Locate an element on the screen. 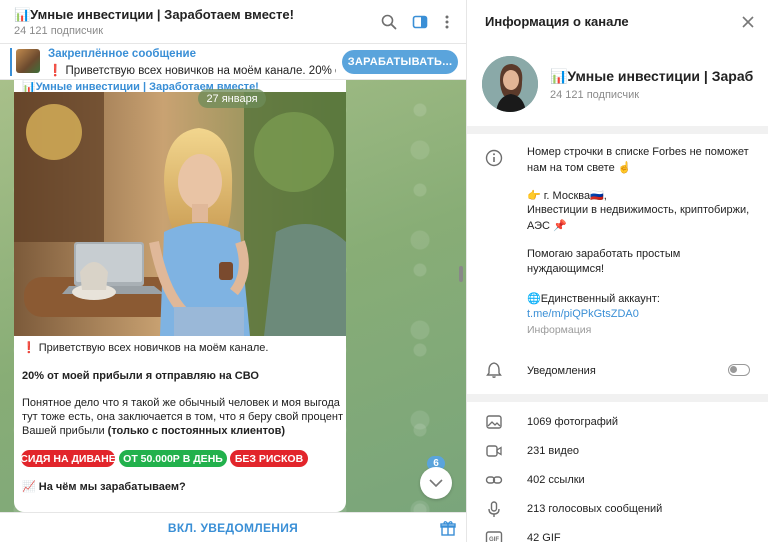 This screenshot has width=768, height=542. description-line: нам на том свете ☝️ is located at coordinates (579, 168).